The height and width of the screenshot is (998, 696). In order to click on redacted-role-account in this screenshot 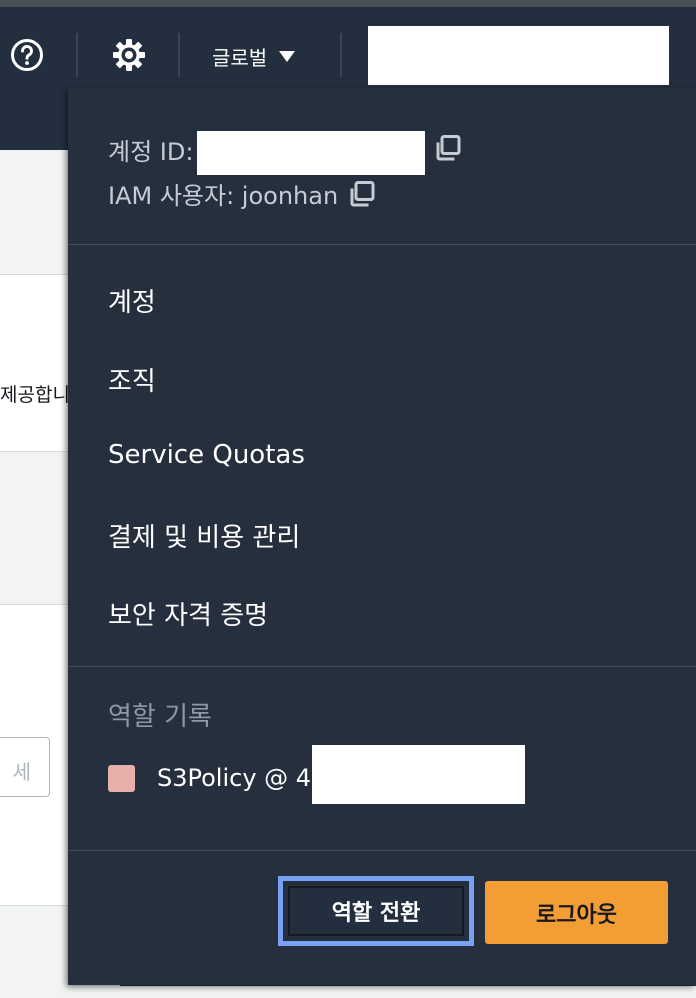, I will do `click(418, 774)`.